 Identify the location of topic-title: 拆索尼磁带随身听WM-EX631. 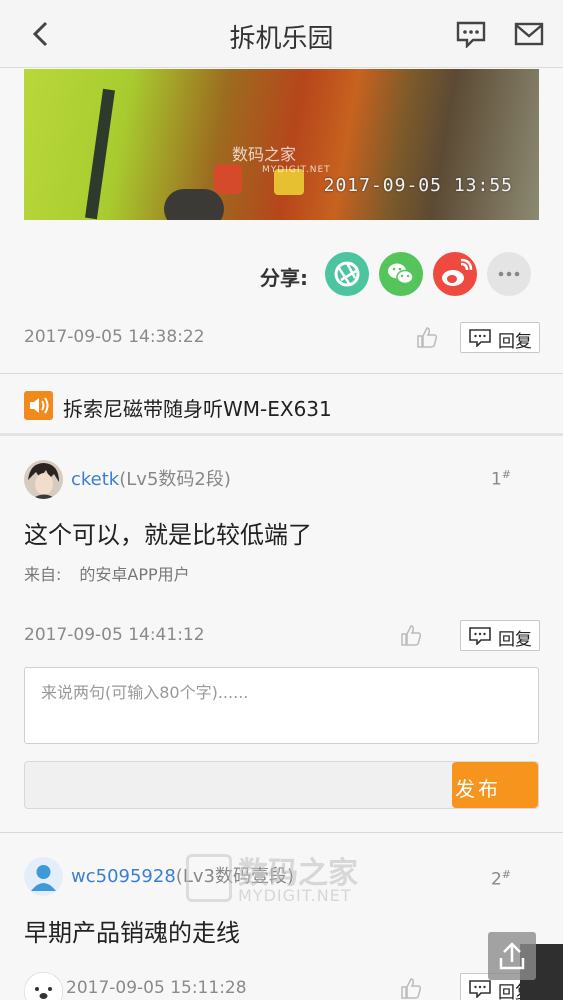
(197, 409).